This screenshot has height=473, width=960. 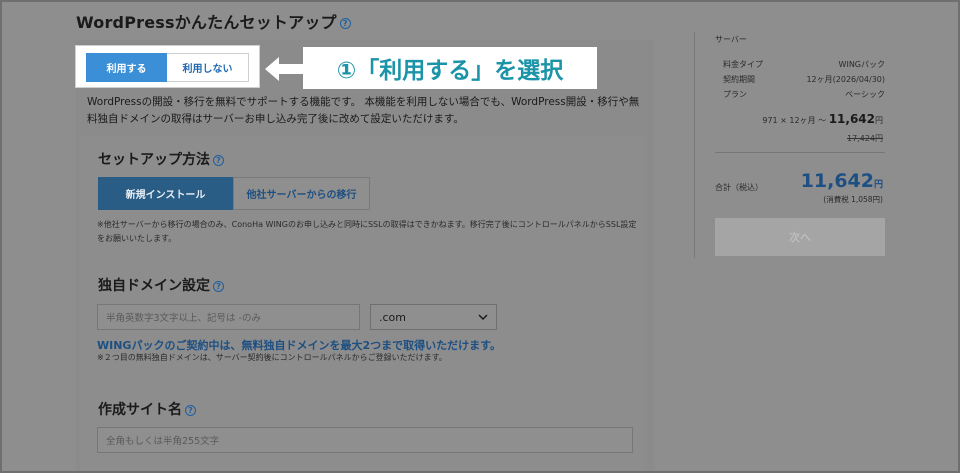 I want to click on domain-title: 独自ドメイン設定, so click(x=154, y=286).